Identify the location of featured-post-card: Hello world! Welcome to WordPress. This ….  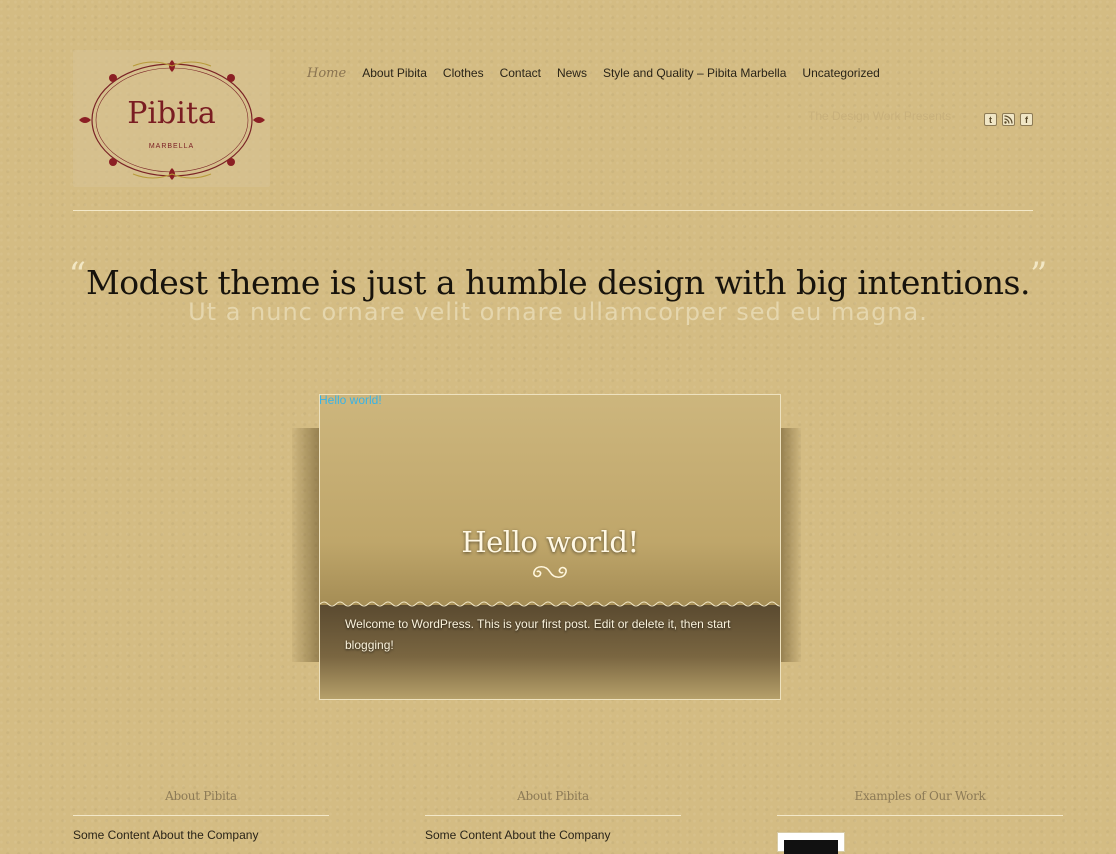
(550, 547).